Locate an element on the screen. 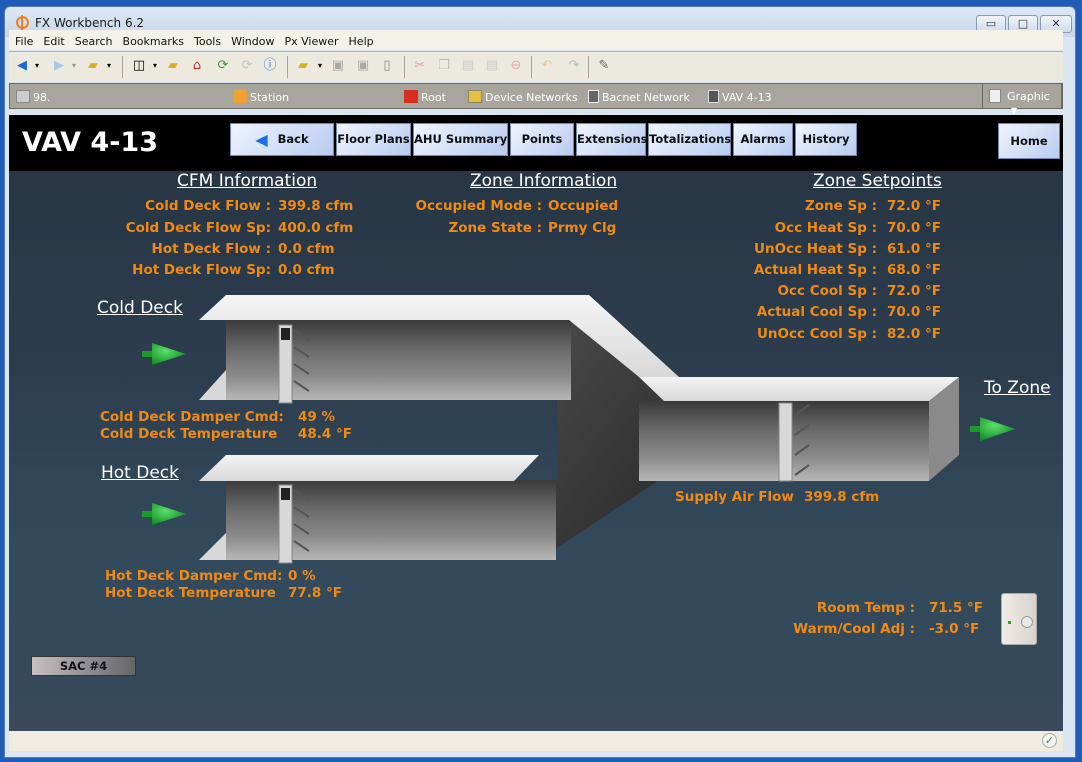 This screenshot has height=762, width=1082. bacnet-network-icon is located at coordinates (593, 96).